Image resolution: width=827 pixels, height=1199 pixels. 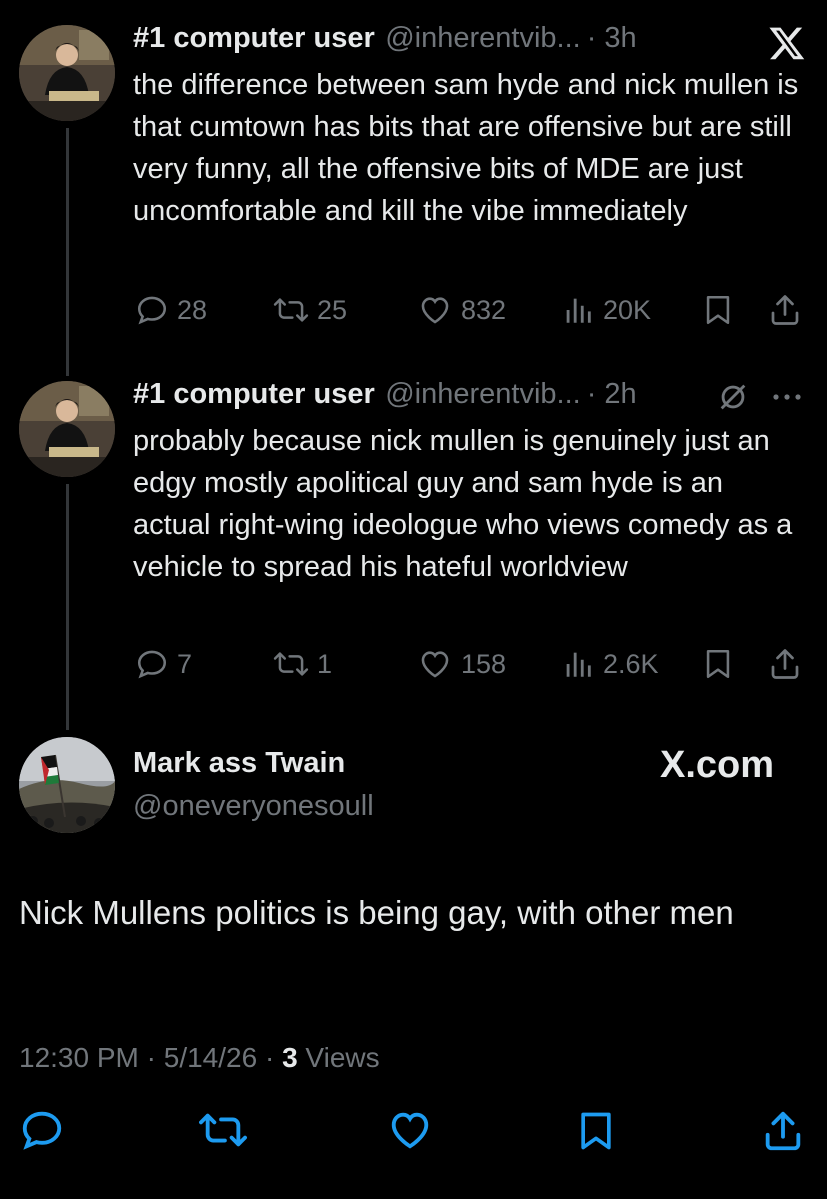 I want to click on more-options-icon, so click(x=787, y=399).